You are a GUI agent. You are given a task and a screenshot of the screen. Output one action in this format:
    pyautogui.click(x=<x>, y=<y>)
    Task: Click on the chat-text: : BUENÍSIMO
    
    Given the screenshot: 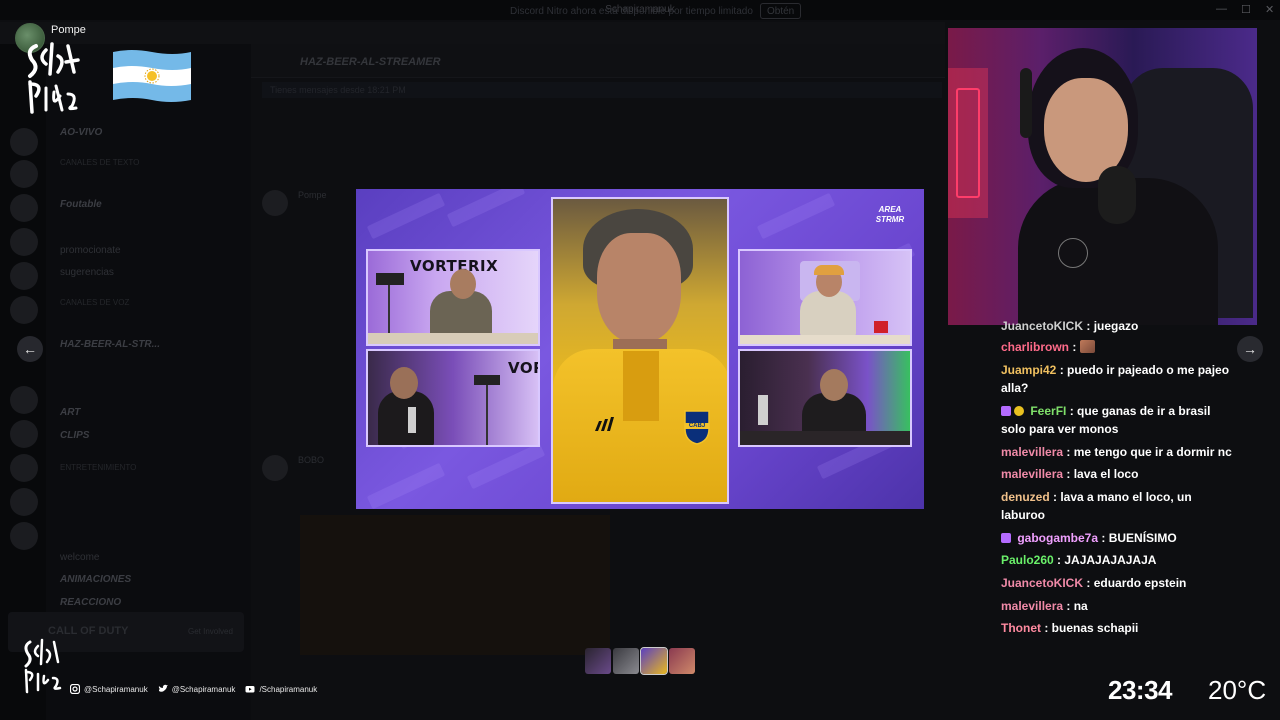 What is the action you would take?
    pyautogui.click(x=1139, y=538)
    